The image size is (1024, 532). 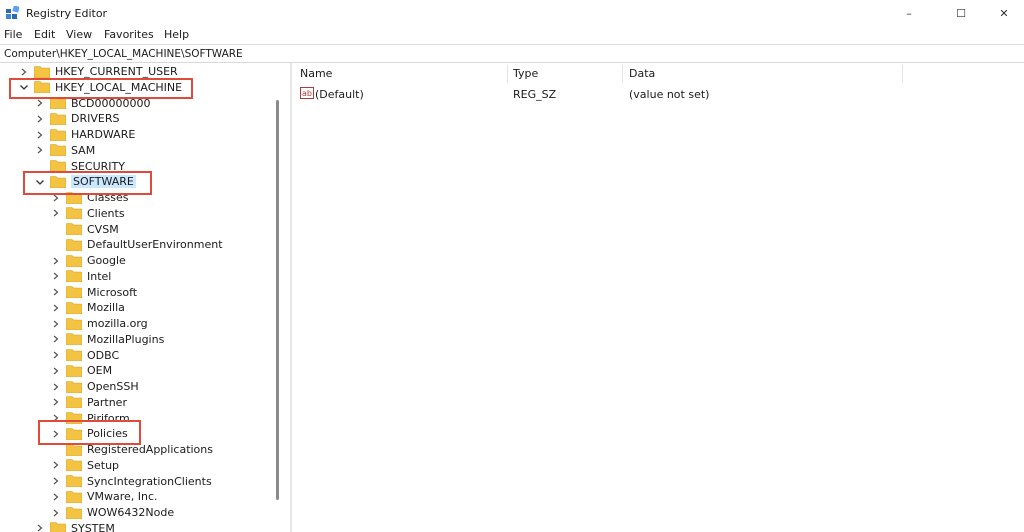 What do you see at coordinates (44, 34) in the screenshot?
I see `menu-edit: Edit` at bounding box center [44, 34].